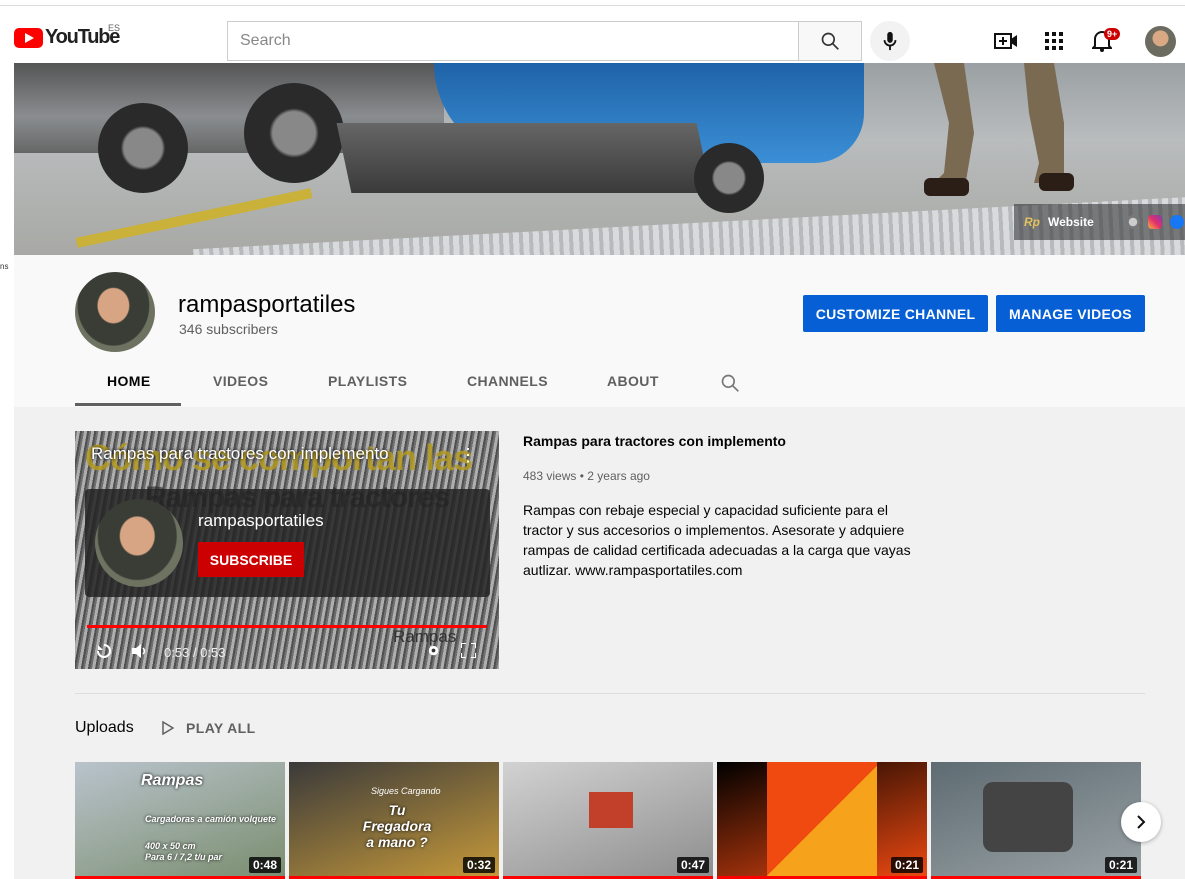 Image resolution: width=1185 pixels, height=879 pixels. What do you see at coordinates (168, 728) in the screenshot?
I see `play-outline-icon` at bounding box center [168, 728].